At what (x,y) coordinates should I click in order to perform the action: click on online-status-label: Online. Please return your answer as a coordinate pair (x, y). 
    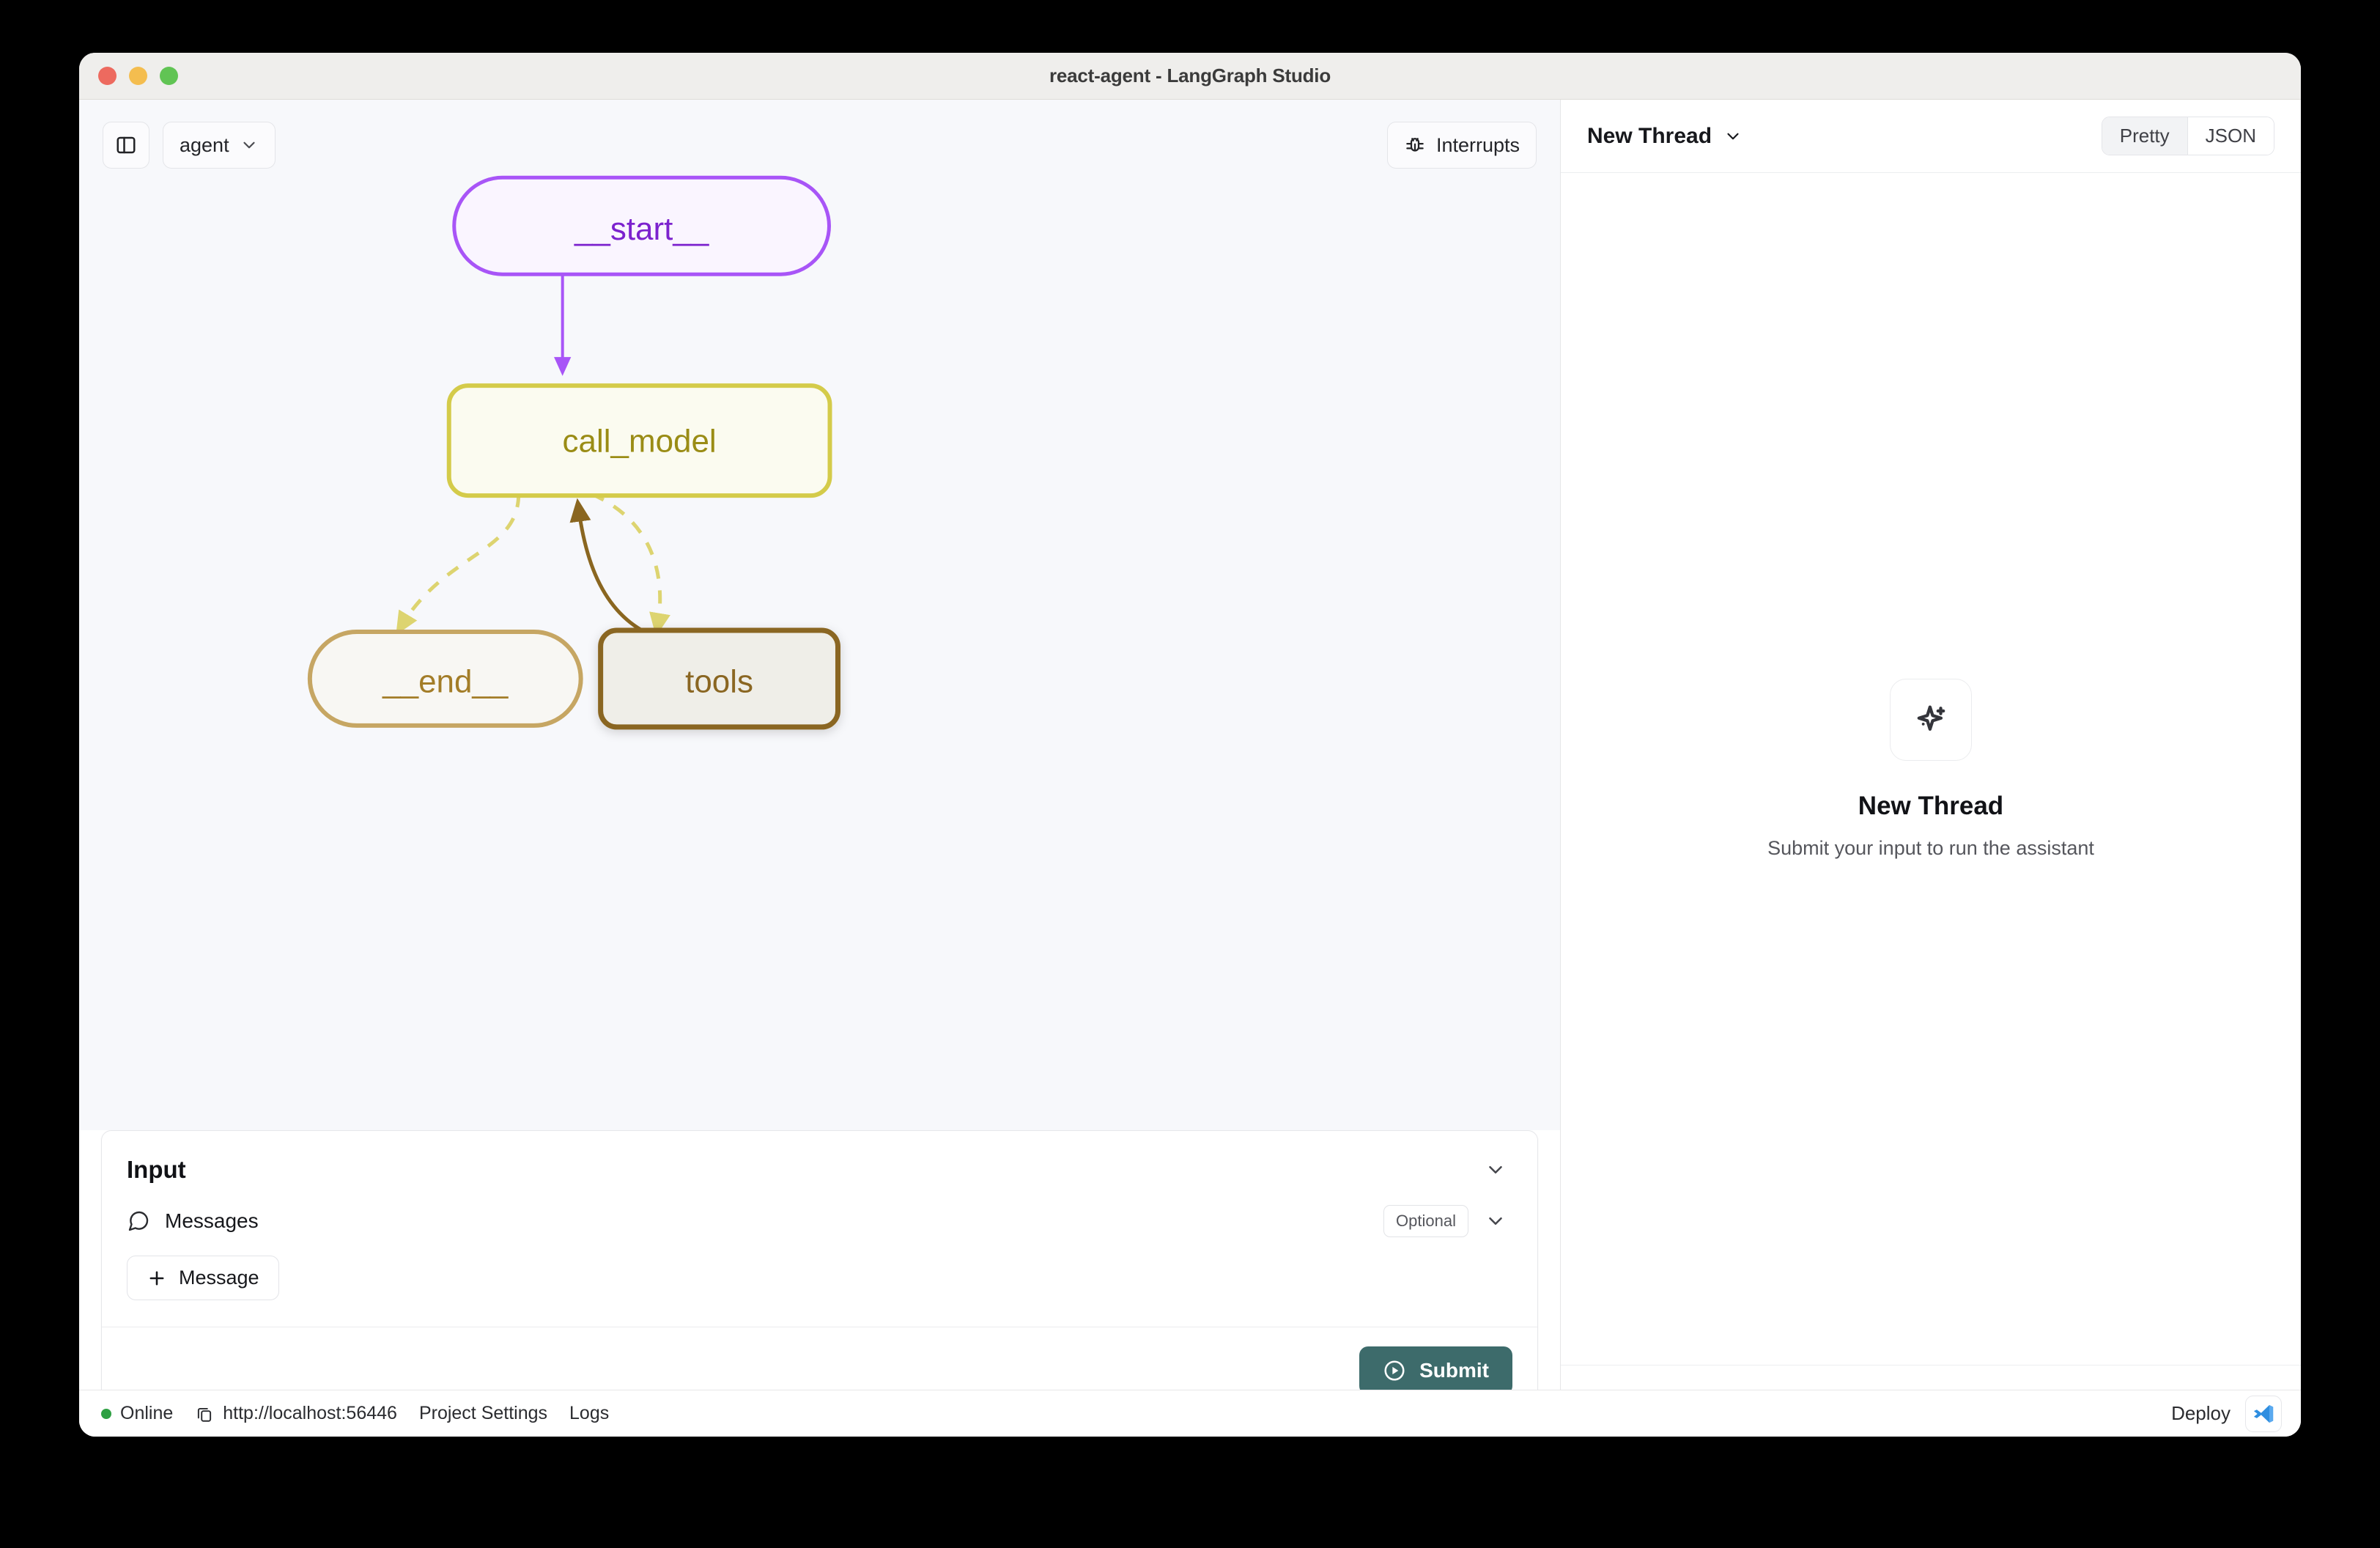
    Looking at the image, I should click on (147, 1413).